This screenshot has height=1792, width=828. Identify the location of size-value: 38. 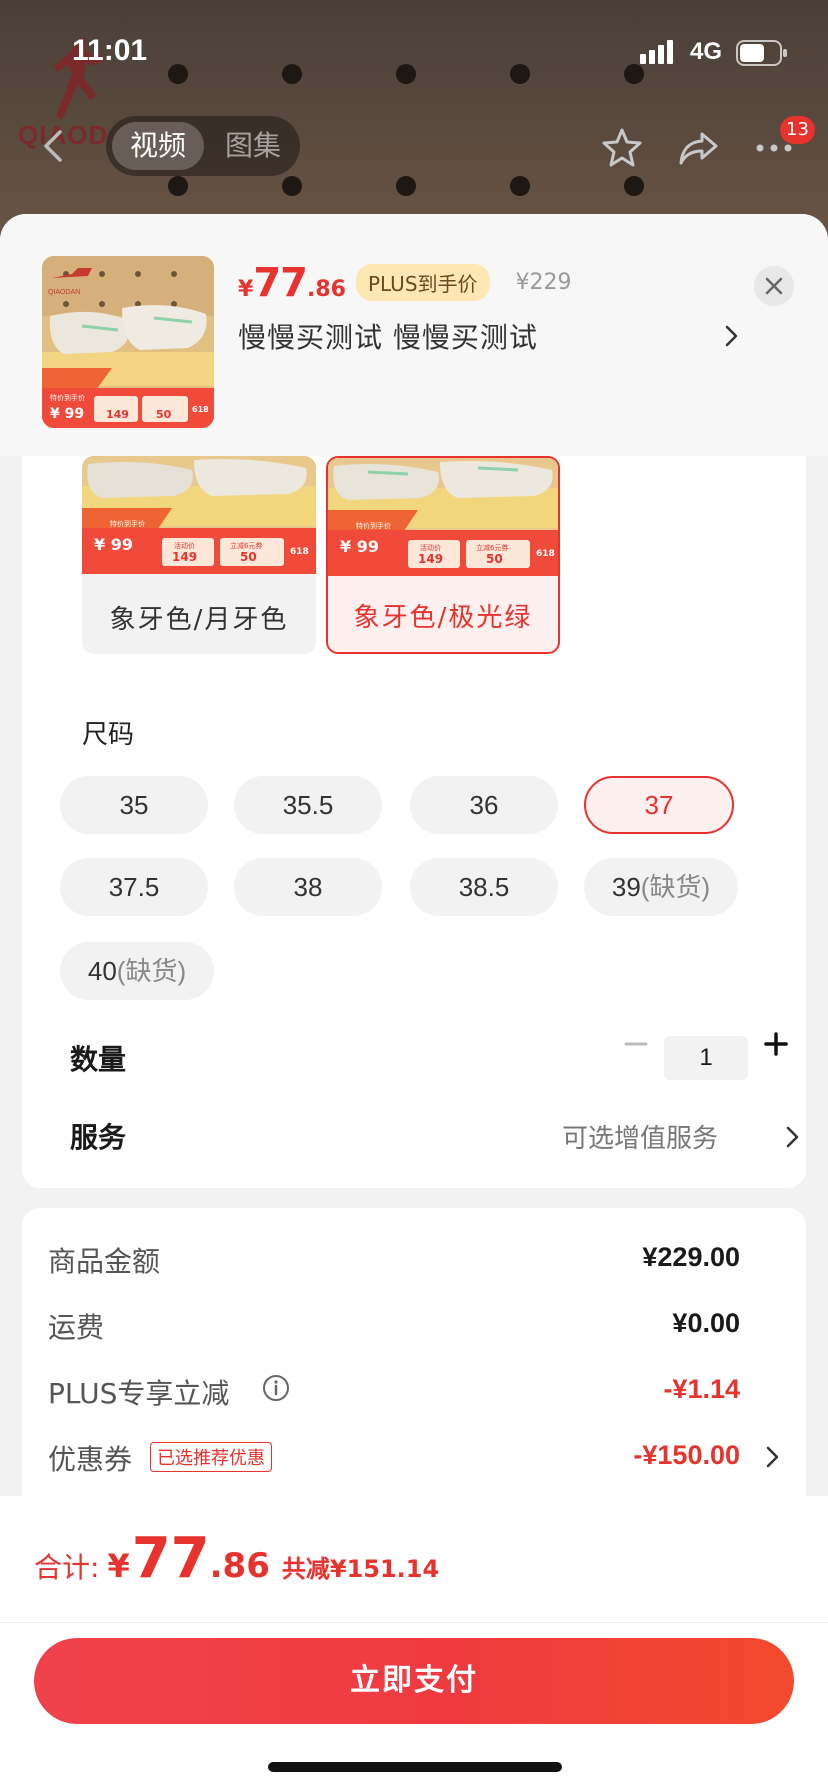
(308, 887).